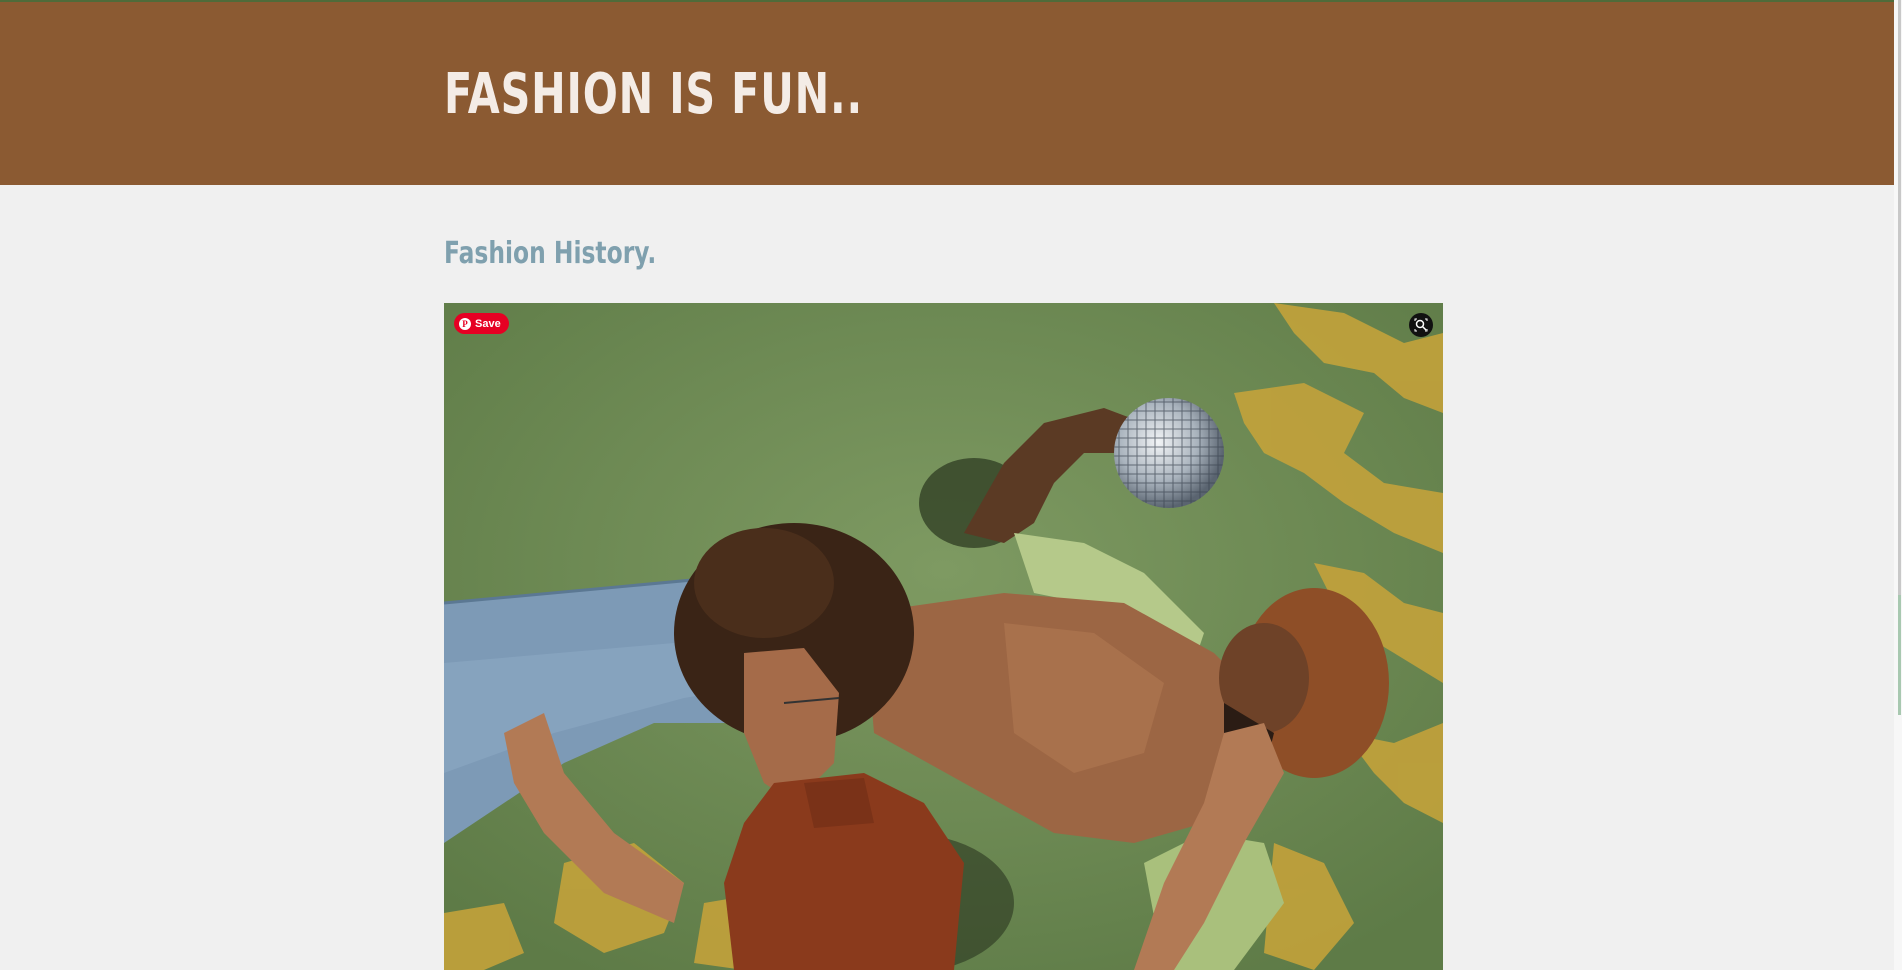 Image resolution: width=1902 pixels, height=970 pixels. I want to click on visual-search-icon, so click(1421, 325).